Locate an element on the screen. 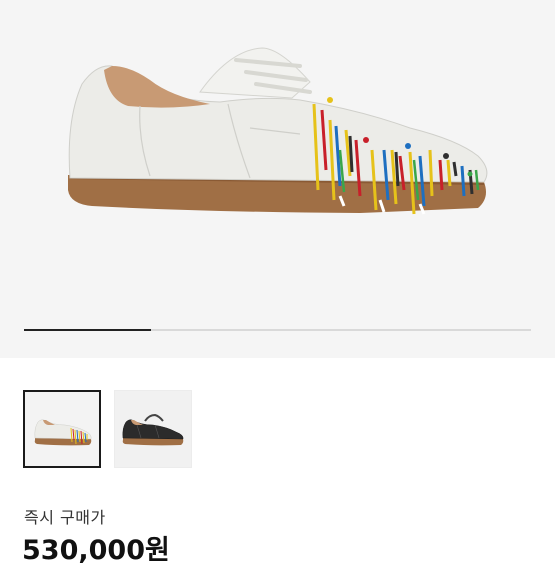 The height and width of the screenshot is (567, 555). price-value: 530,000원 is located at coordinates (96, 550).